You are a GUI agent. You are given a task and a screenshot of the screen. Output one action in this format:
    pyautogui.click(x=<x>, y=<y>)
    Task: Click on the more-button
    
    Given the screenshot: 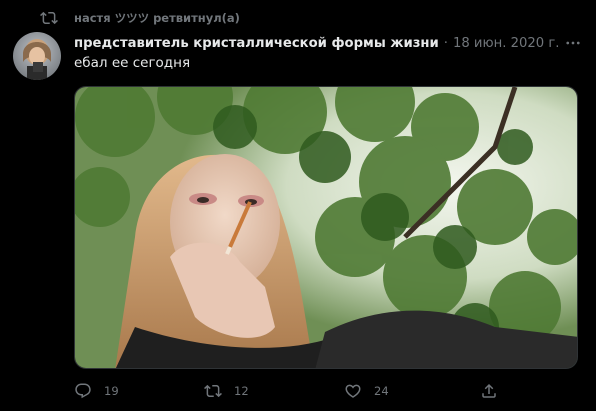 What is the action you would take?
    pyautogui.click(x=573, y=43)
    